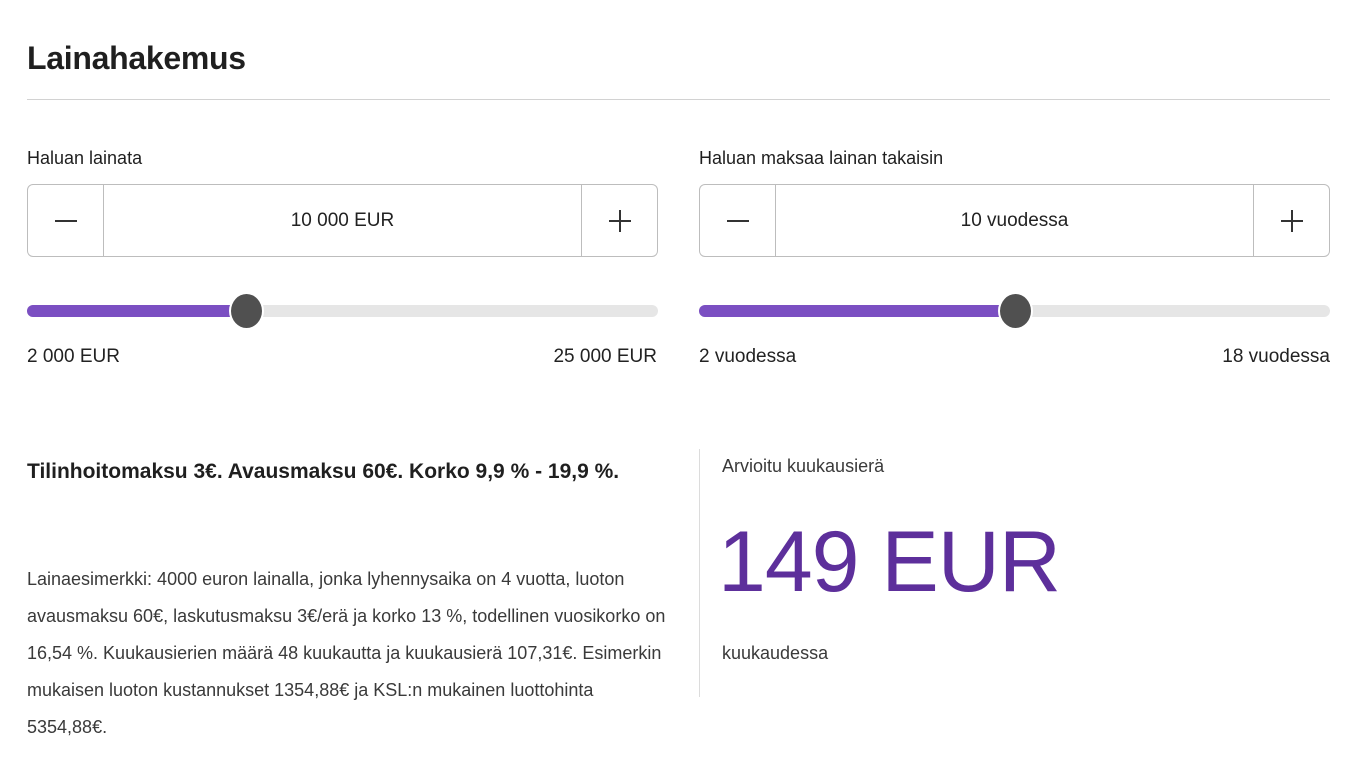  I want to click on loan-term-stepper: 10 vuodessa, so click(1014, 220).